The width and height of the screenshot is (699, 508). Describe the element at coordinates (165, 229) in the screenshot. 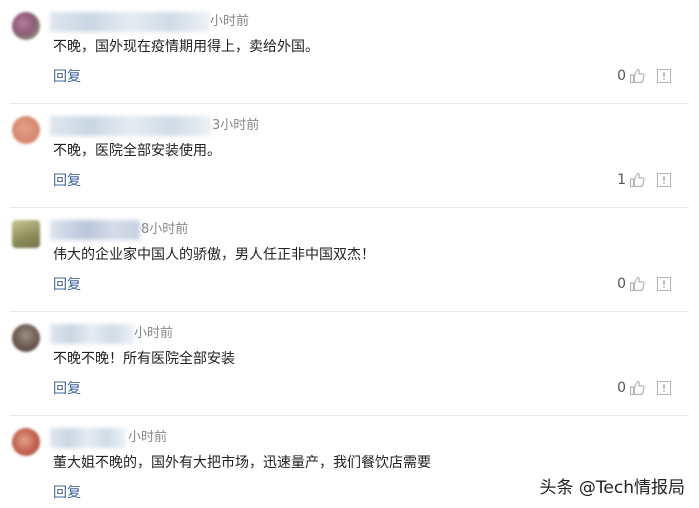

I see `comment-time: 8小时前` at that location.